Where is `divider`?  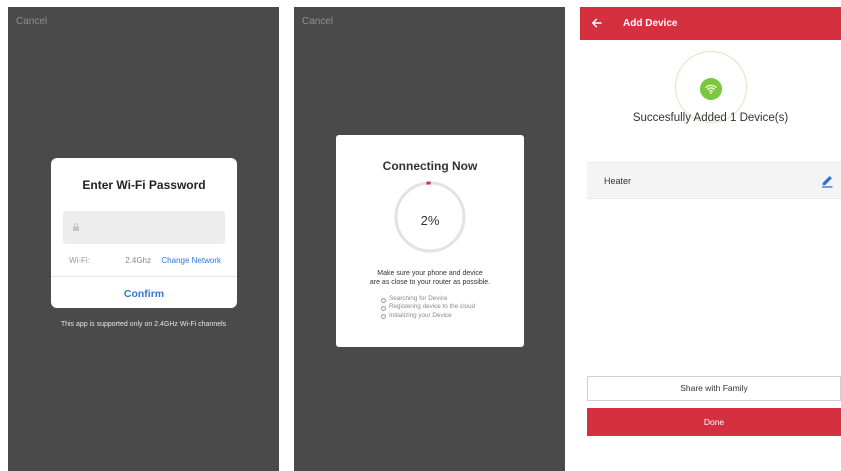 divider is located at coordinates (144, 276).